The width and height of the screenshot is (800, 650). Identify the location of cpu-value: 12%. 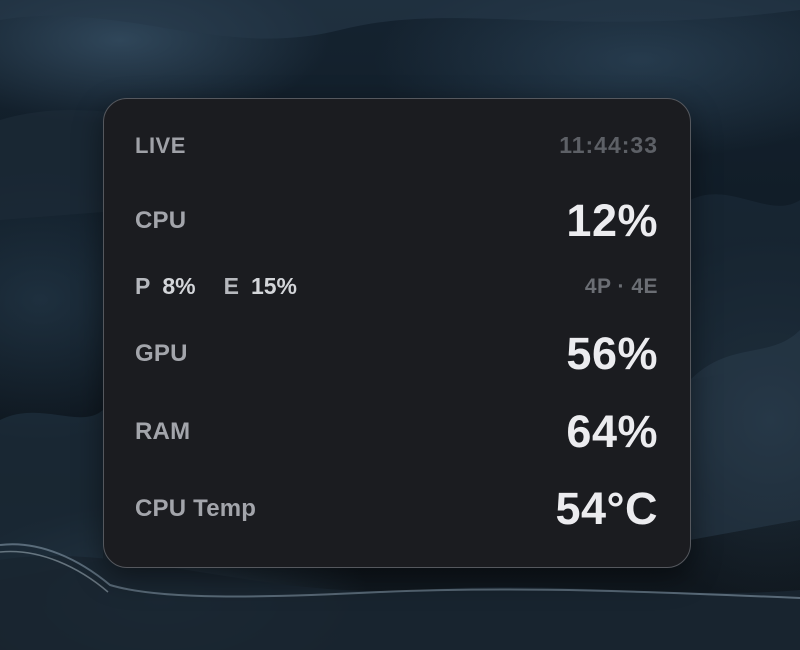
(612, 220).